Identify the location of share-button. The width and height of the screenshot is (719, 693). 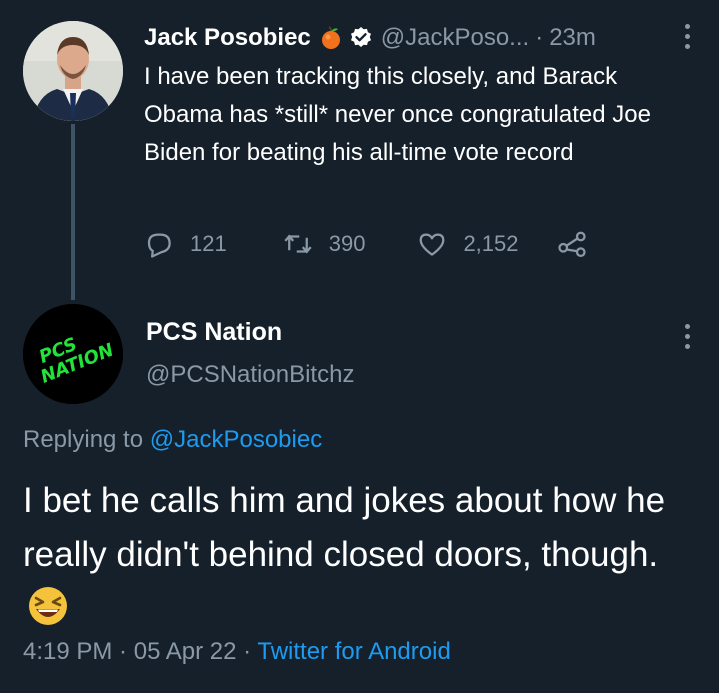
(572, 244).